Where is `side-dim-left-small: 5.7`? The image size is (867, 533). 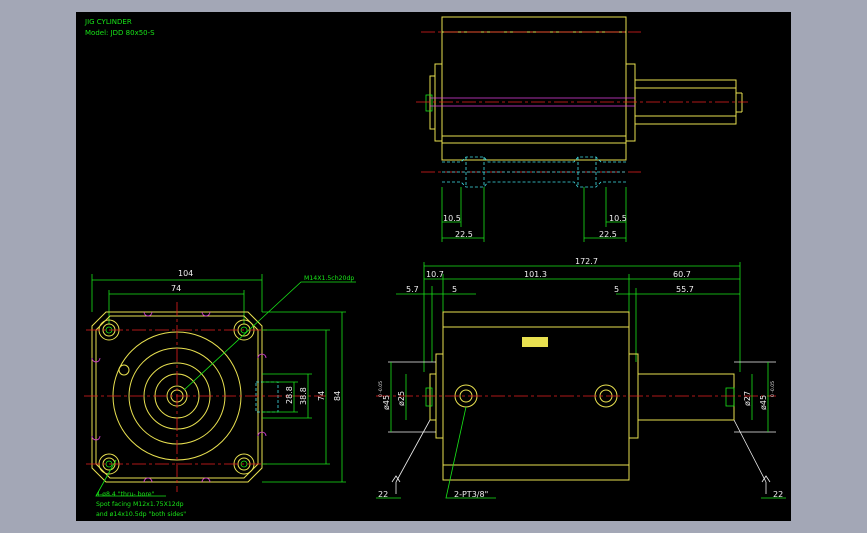 side-dim-left-small: 5.7 is located at coordinates (412, 289).